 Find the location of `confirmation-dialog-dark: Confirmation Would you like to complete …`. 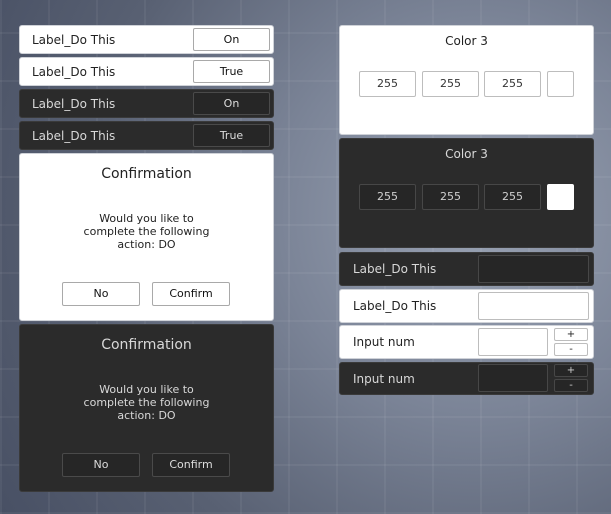

confirmation-dialog-dark: Confirmation Would you like to complete … is located at coordinates (146, 408).